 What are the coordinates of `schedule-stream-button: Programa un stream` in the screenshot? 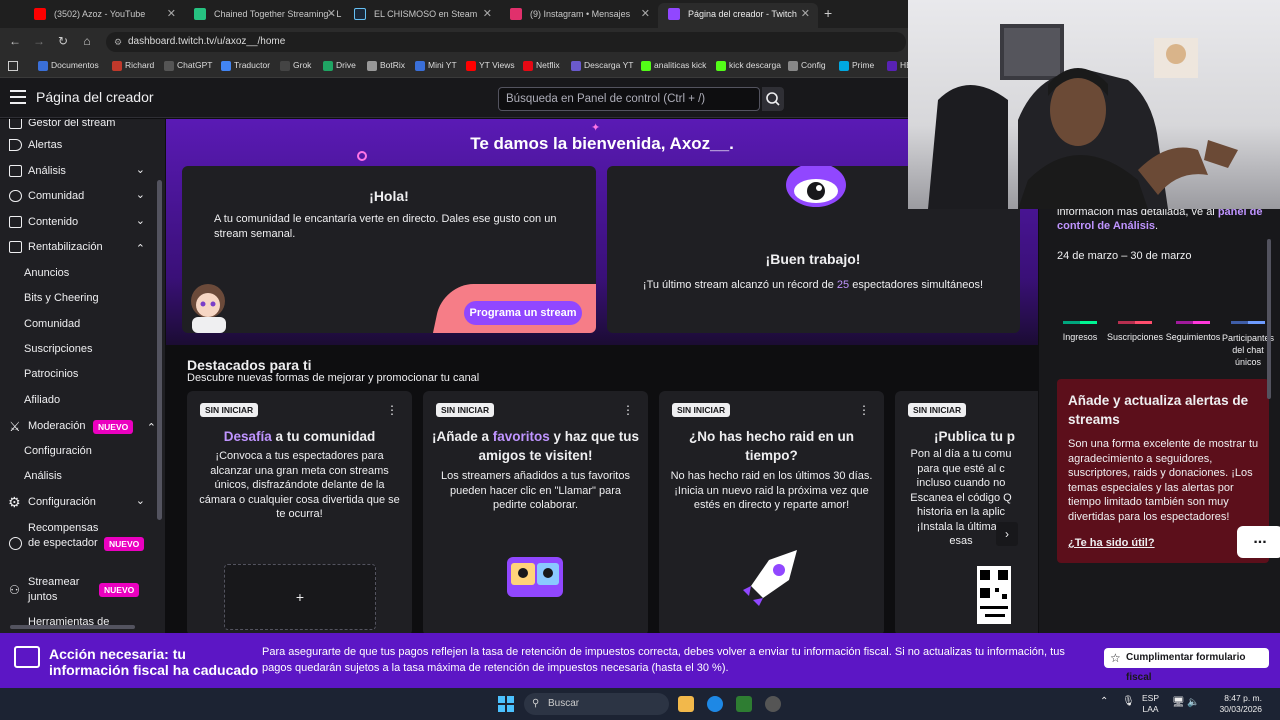 It's located at (523, 313).